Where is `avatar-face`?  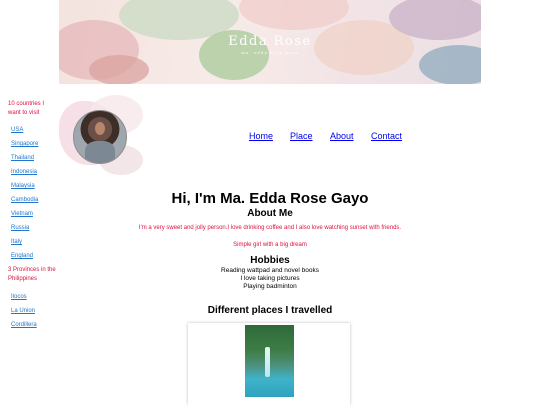 avatar-face is located at coordinates (100, 128).